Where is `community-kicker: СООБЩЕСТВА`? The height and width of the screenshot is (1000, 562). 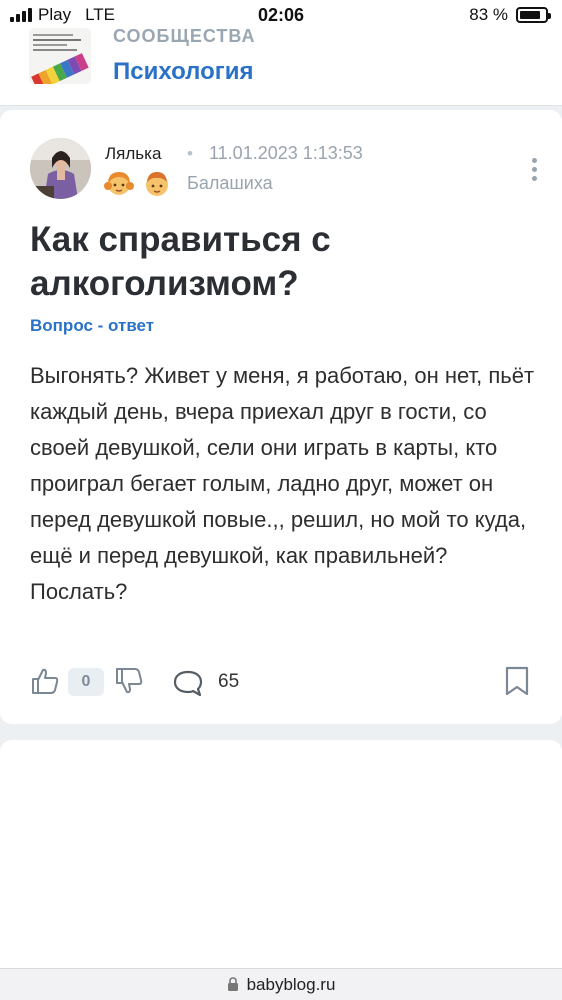 community-kicker: СООБЩЕСТВА is located at coordinates (184, 36).